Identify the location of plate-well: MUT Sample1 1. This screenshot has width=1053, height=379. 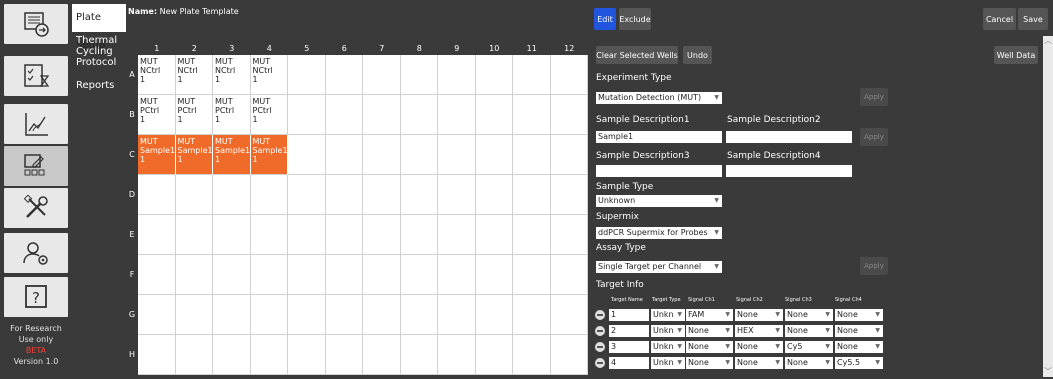
(269, 155).